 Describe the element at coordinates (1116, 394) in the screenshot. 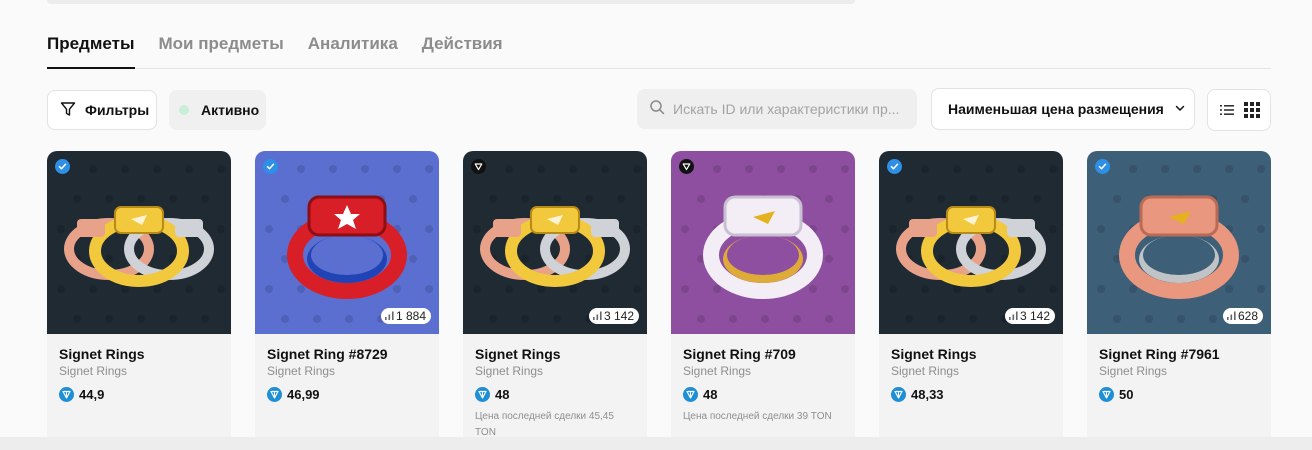

I see `nft-price: 50` at that location.